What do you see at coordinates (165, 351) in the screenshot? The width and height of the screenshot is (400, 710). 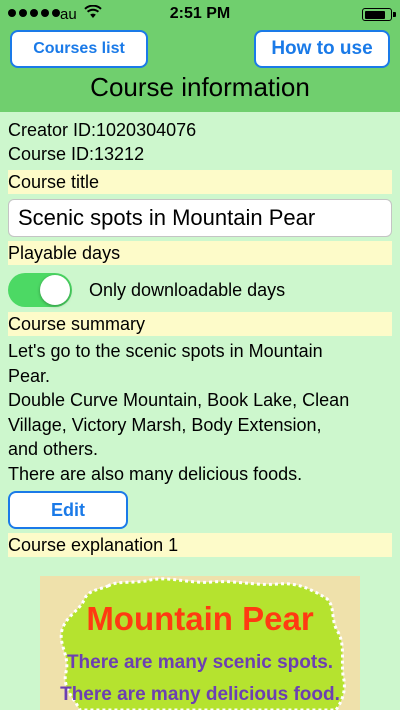 I see `summary-line: Let's go to the scenic spots in Mountain` at bounding box center [165, 351].